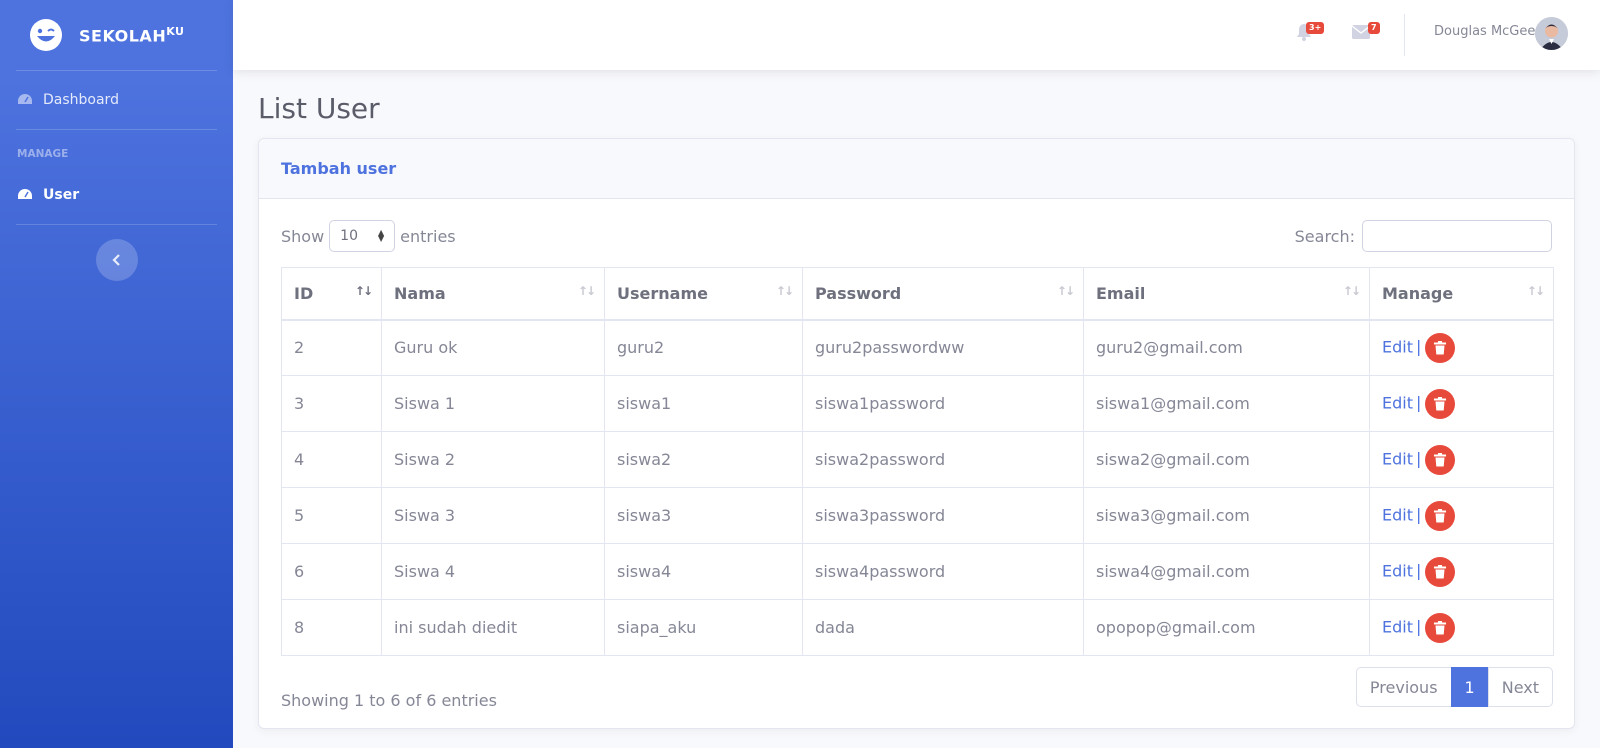  Describe the element at coordinates (1484, 31) in the screenshot. I see `user-name: Douglas McGee` at that location.